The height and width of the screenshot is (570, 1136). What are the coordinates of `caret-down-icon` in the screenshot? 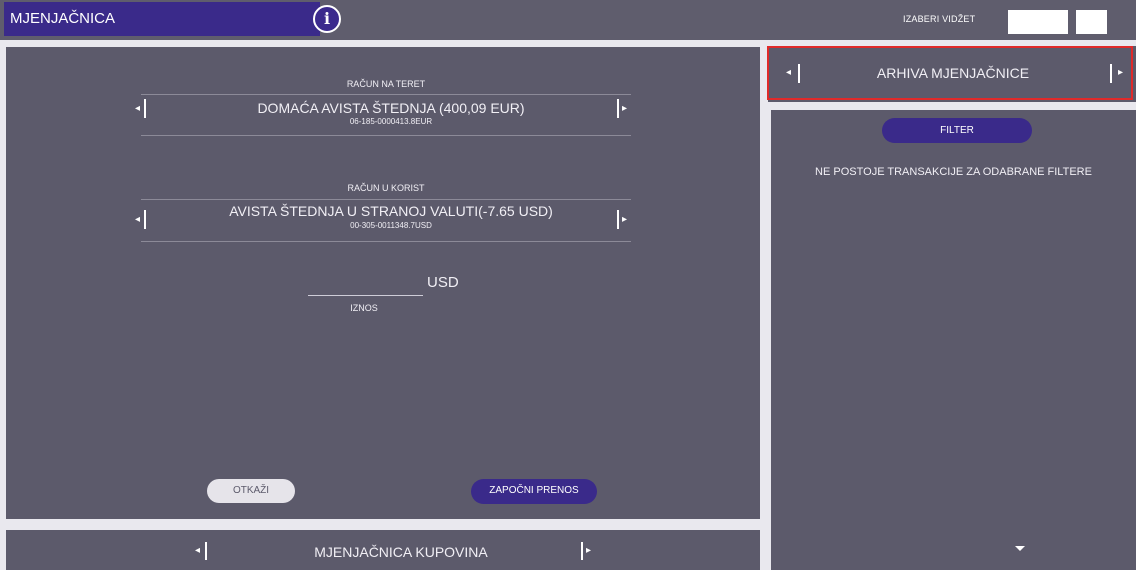 It's located at (1020, 548).